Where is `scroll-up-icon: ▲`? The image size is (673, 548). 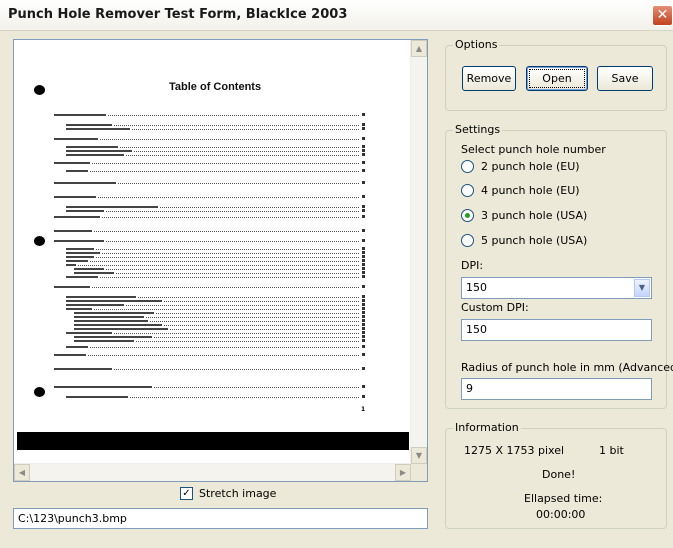
scroll-up-icon: ▲ is located at coordinates (419, 48).